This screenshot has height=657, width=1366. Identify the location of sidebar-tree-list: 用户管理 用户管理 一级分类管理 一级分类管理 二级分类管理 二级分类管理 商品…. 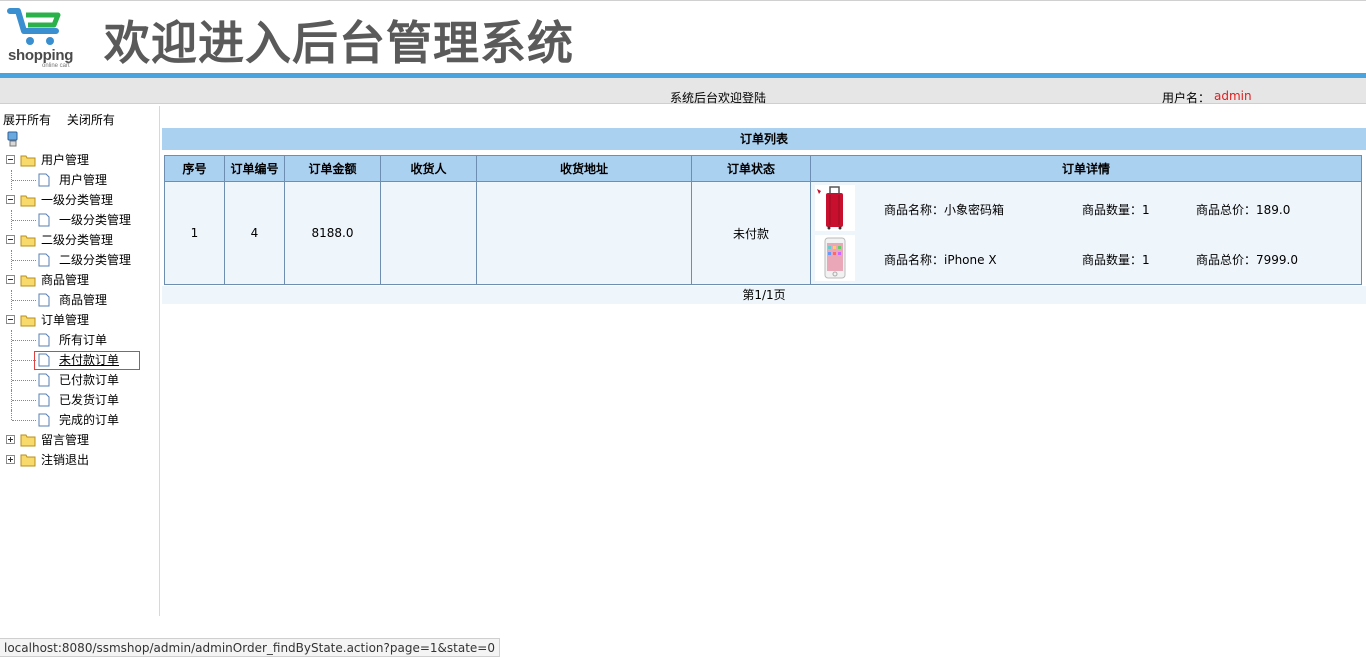
(80, 310).